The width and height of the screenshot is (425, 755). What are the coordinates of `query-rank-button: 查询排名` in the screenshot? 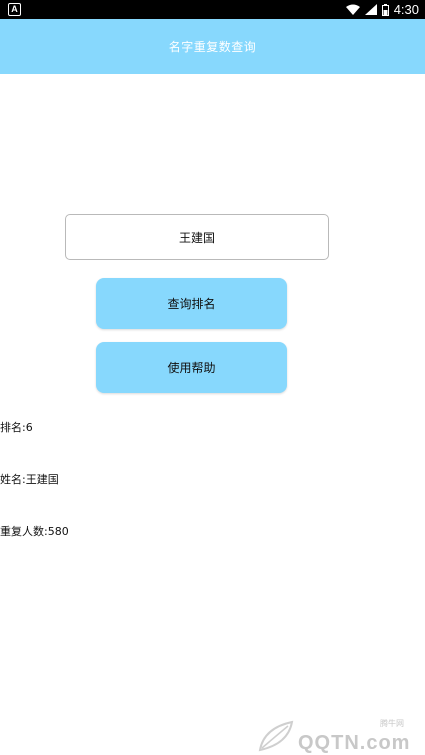 It's located at (191, 303).